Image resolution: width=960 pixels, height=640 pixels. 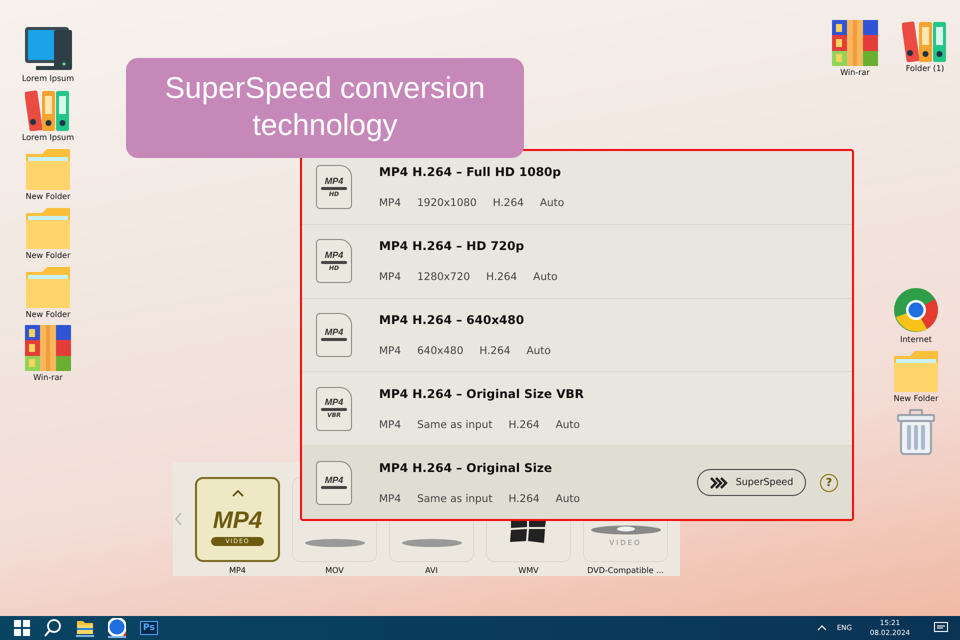 I want to click on format-label: AVI, so click(x=431, y=570).